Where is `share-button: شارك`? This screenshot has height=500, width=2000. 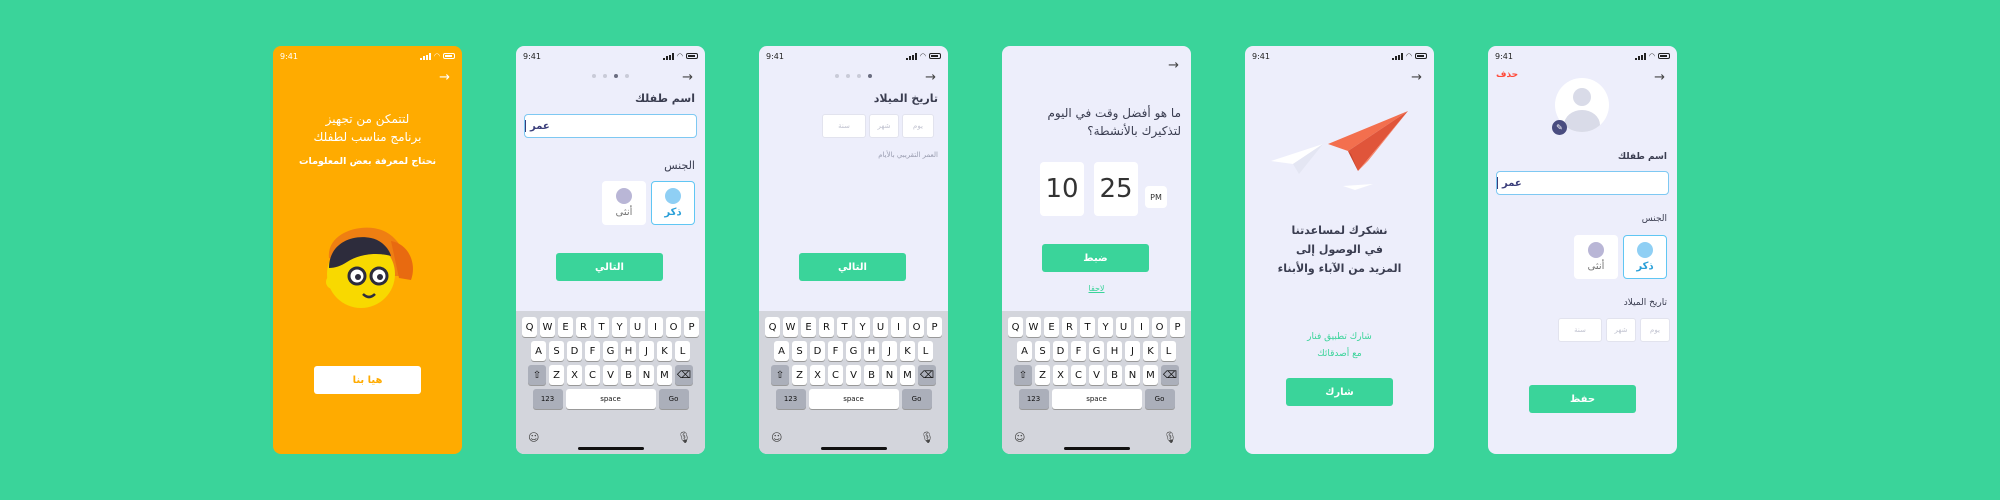 share-button: شارك is located at coordinates (1339, 392).